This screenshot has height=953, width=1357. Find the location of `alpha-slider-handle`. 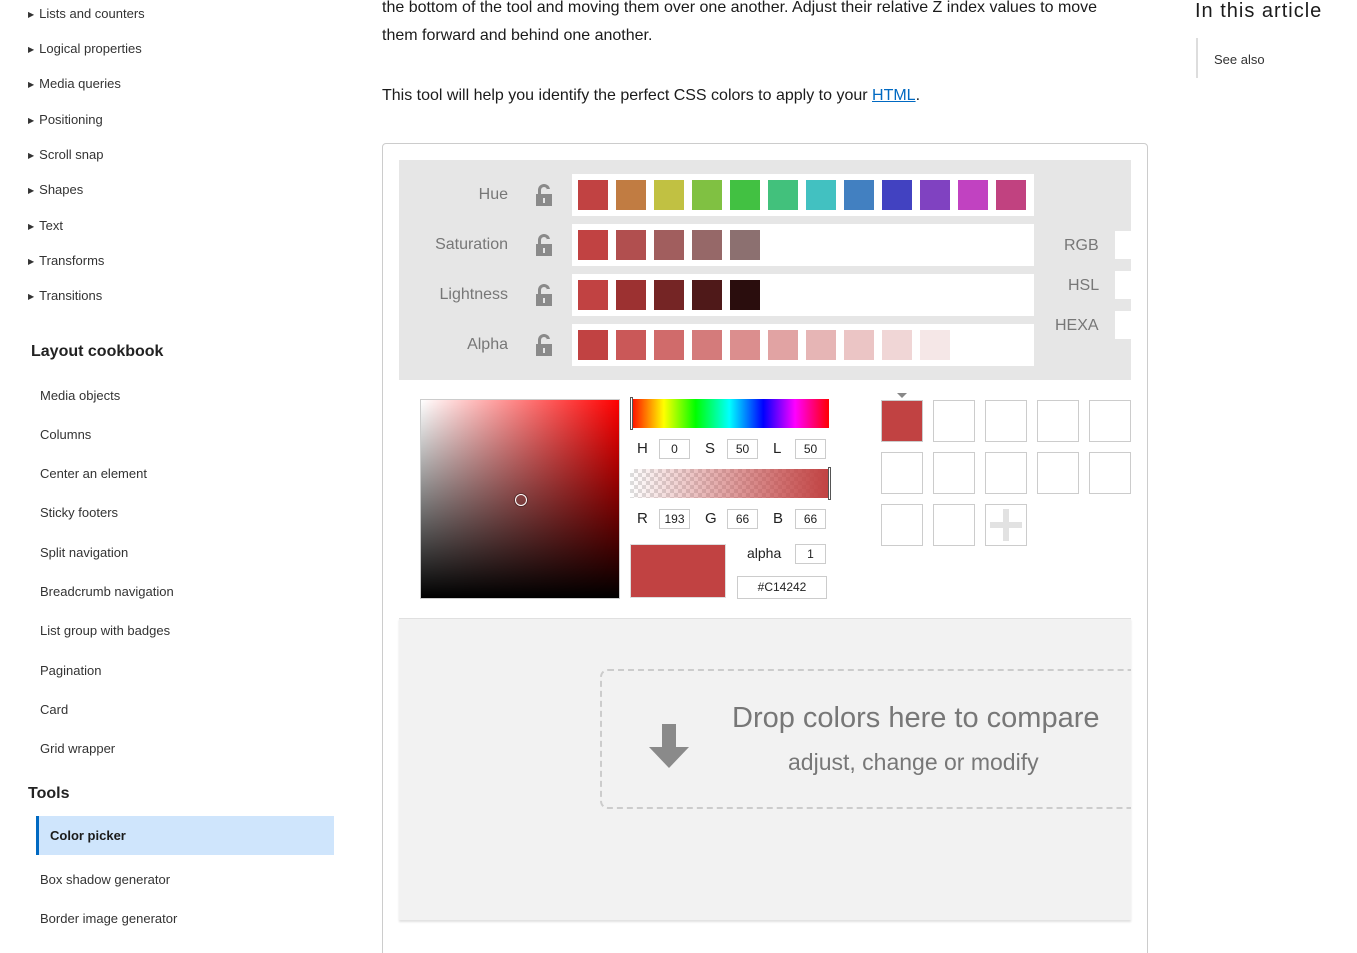

alpha-slider-handle is located at coordinates (829, 483).